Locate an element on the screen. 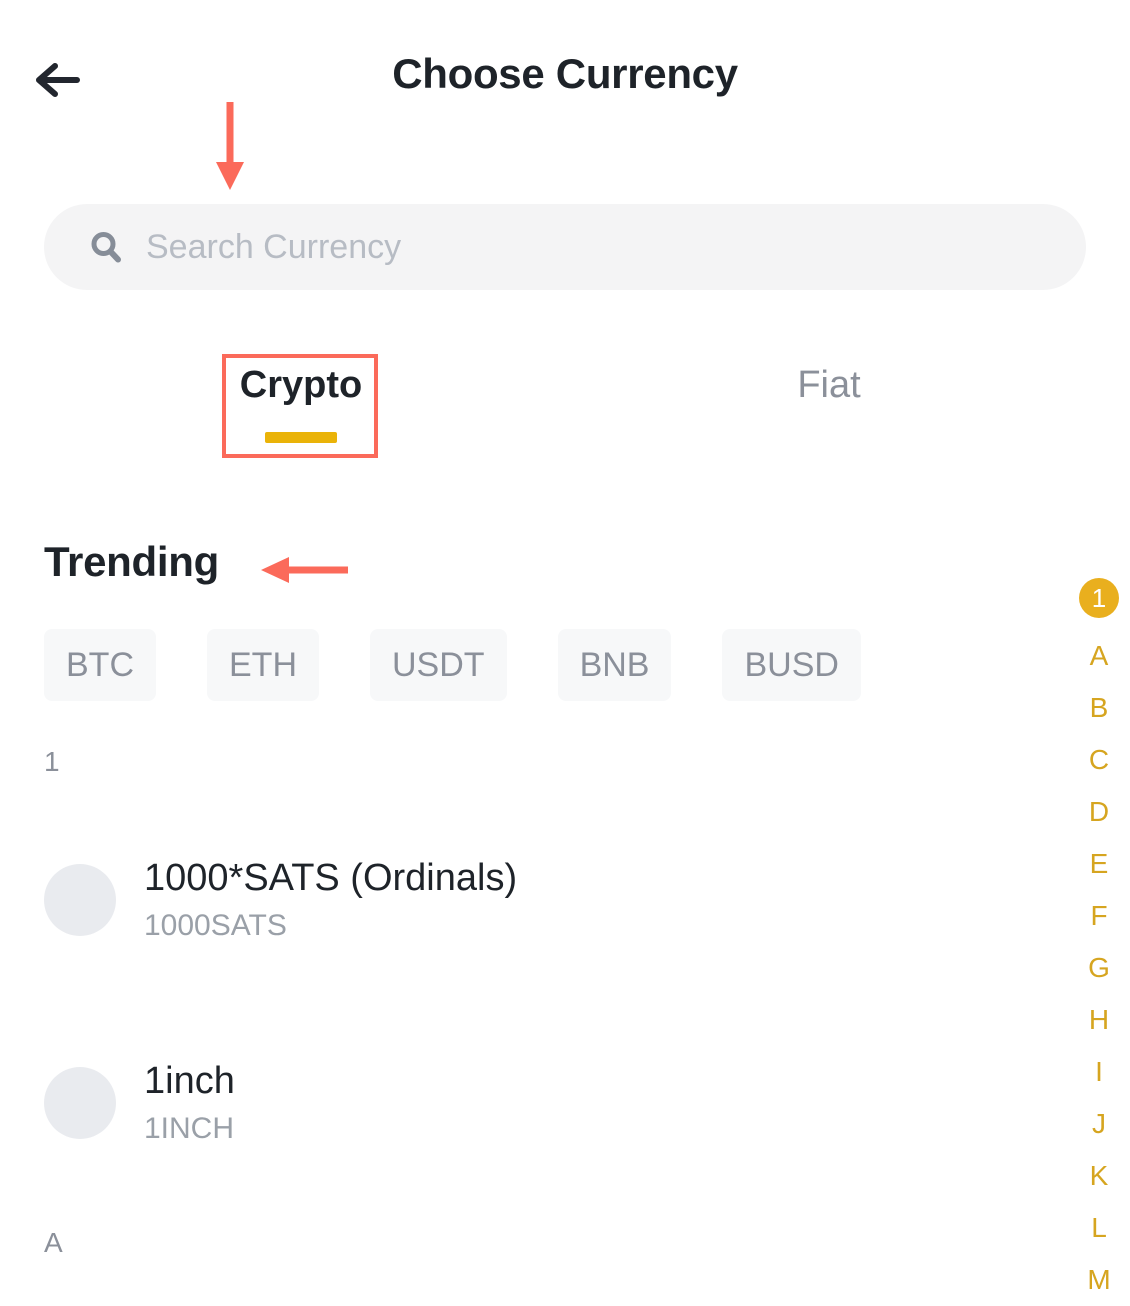 The image size is (1130, 1306). trending-chip: BNB is located at coordinates (614, 665).